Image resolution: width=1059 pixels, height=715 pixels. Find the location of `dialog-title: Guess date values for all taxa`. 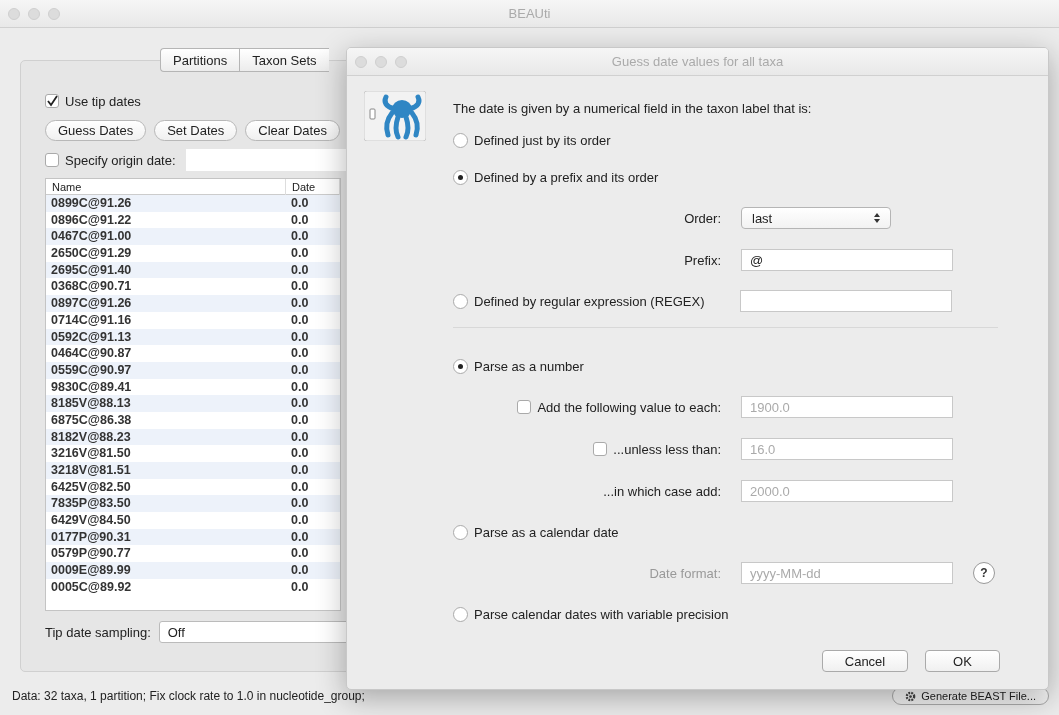

dialog-title: Guess date values for all taxa is located at coordinates (697, 61).